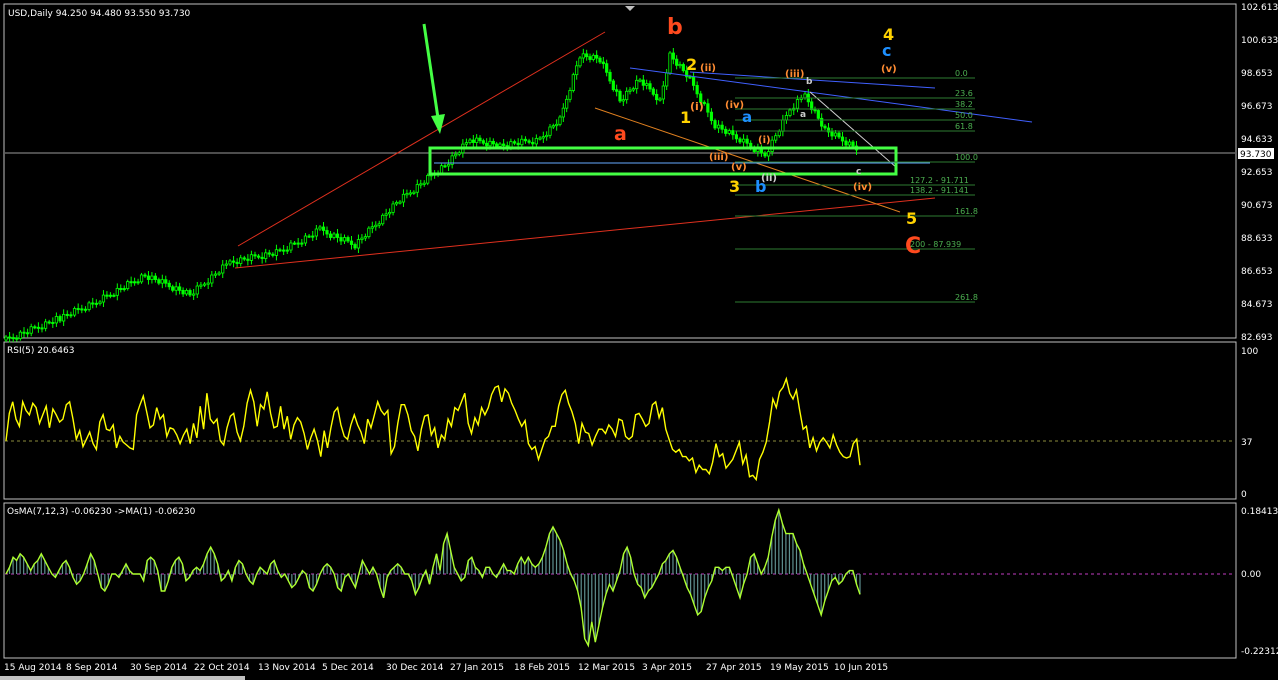 The height and width of the screenshot is (680, 1278). Describe the element at coordinates (1259, 652) in the screenshot. I see `osma-tick: -0.22312` at that location.